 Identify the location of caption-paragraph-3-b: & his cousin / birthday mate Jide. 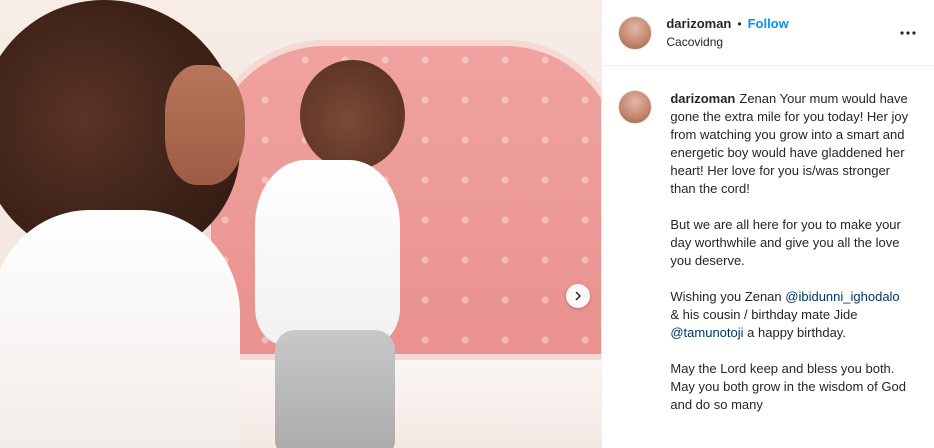
(764, 314).